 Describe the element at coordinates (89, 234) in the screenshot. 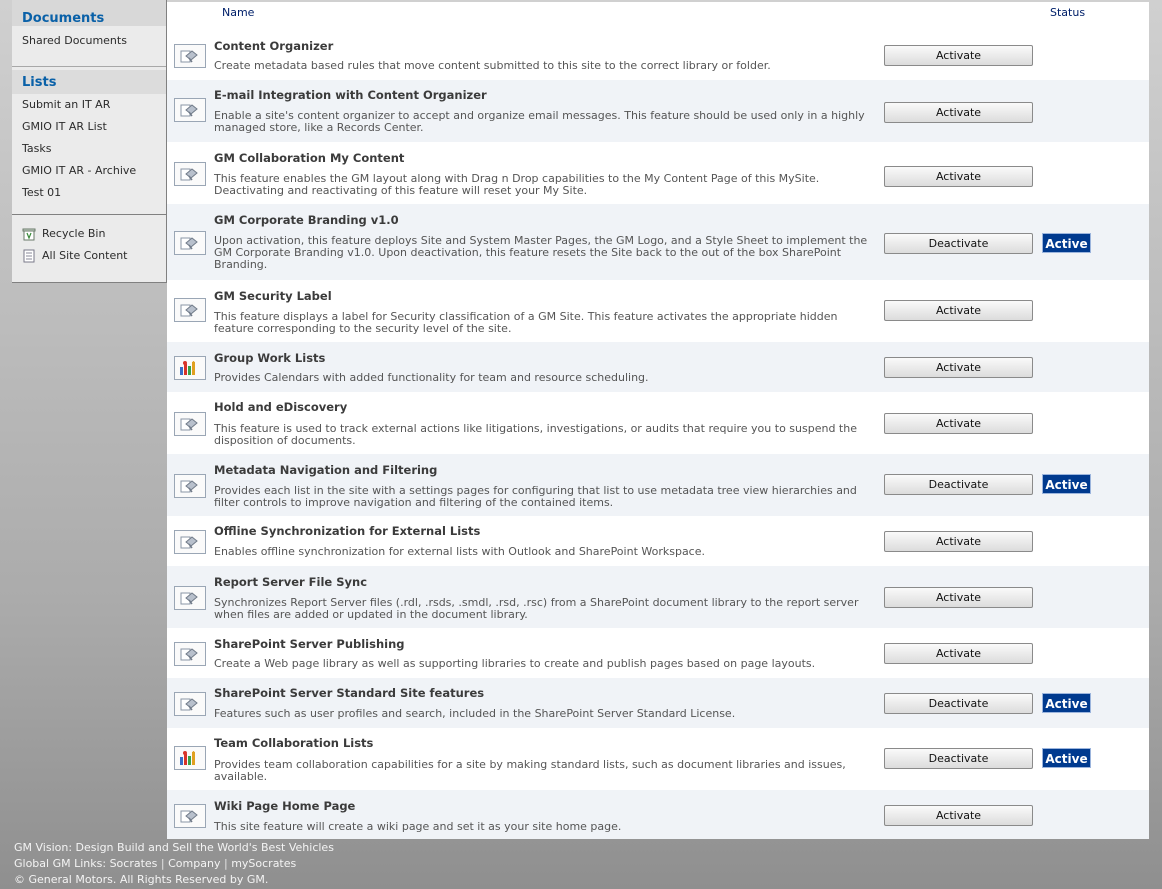

I see `nav-item-recycle-bin: Recycle Bin` at that location.